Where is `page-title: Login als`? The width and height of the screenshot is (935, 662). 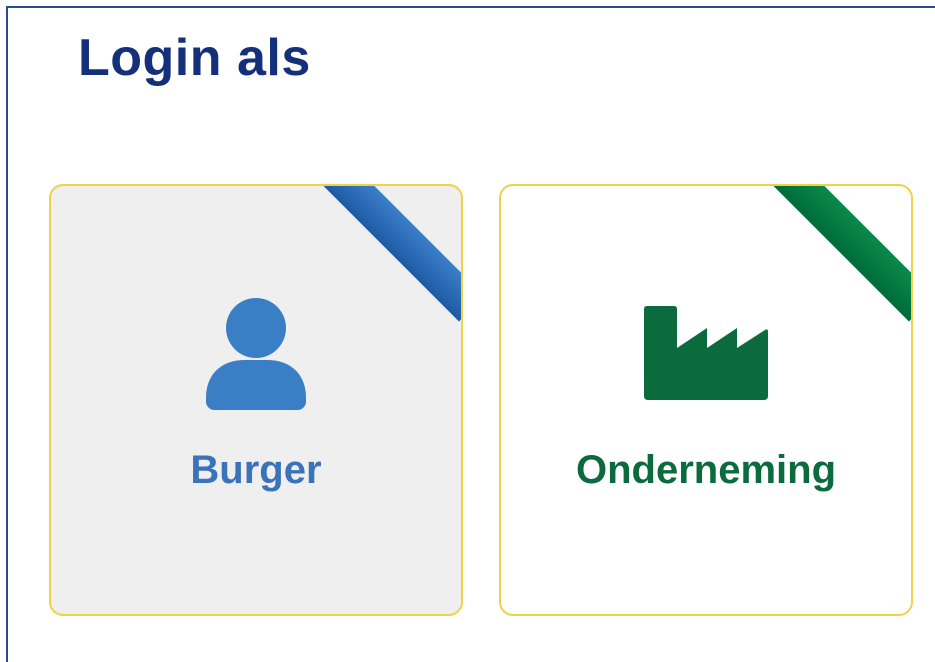
page-title: Login als is located at coordinates (194, 58).